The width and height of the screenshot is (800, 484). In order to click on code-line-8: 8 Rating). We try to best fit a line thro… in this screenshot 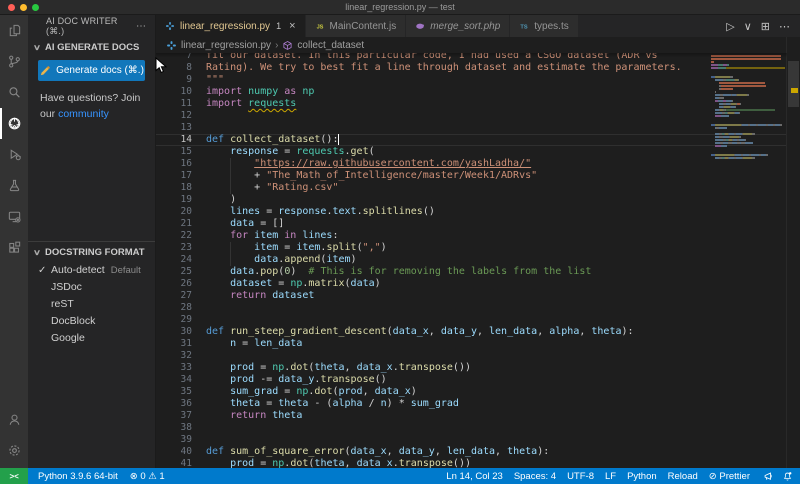, I will do `click(471, 68)`.